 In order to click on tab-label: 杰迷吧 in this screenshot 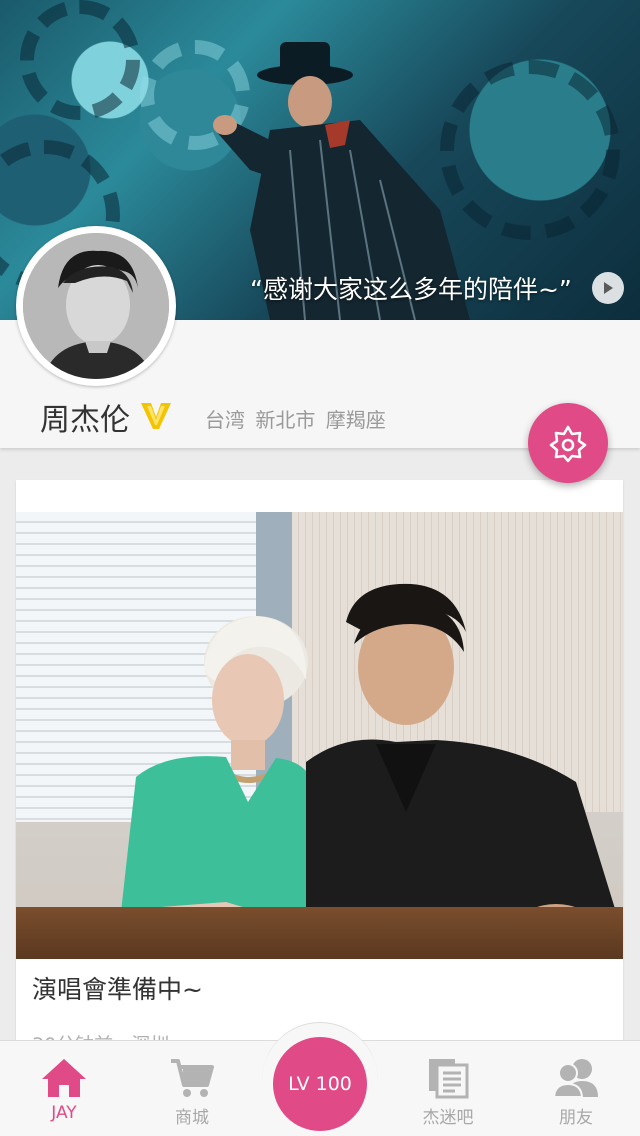, I will do `click(448, 1118)`.